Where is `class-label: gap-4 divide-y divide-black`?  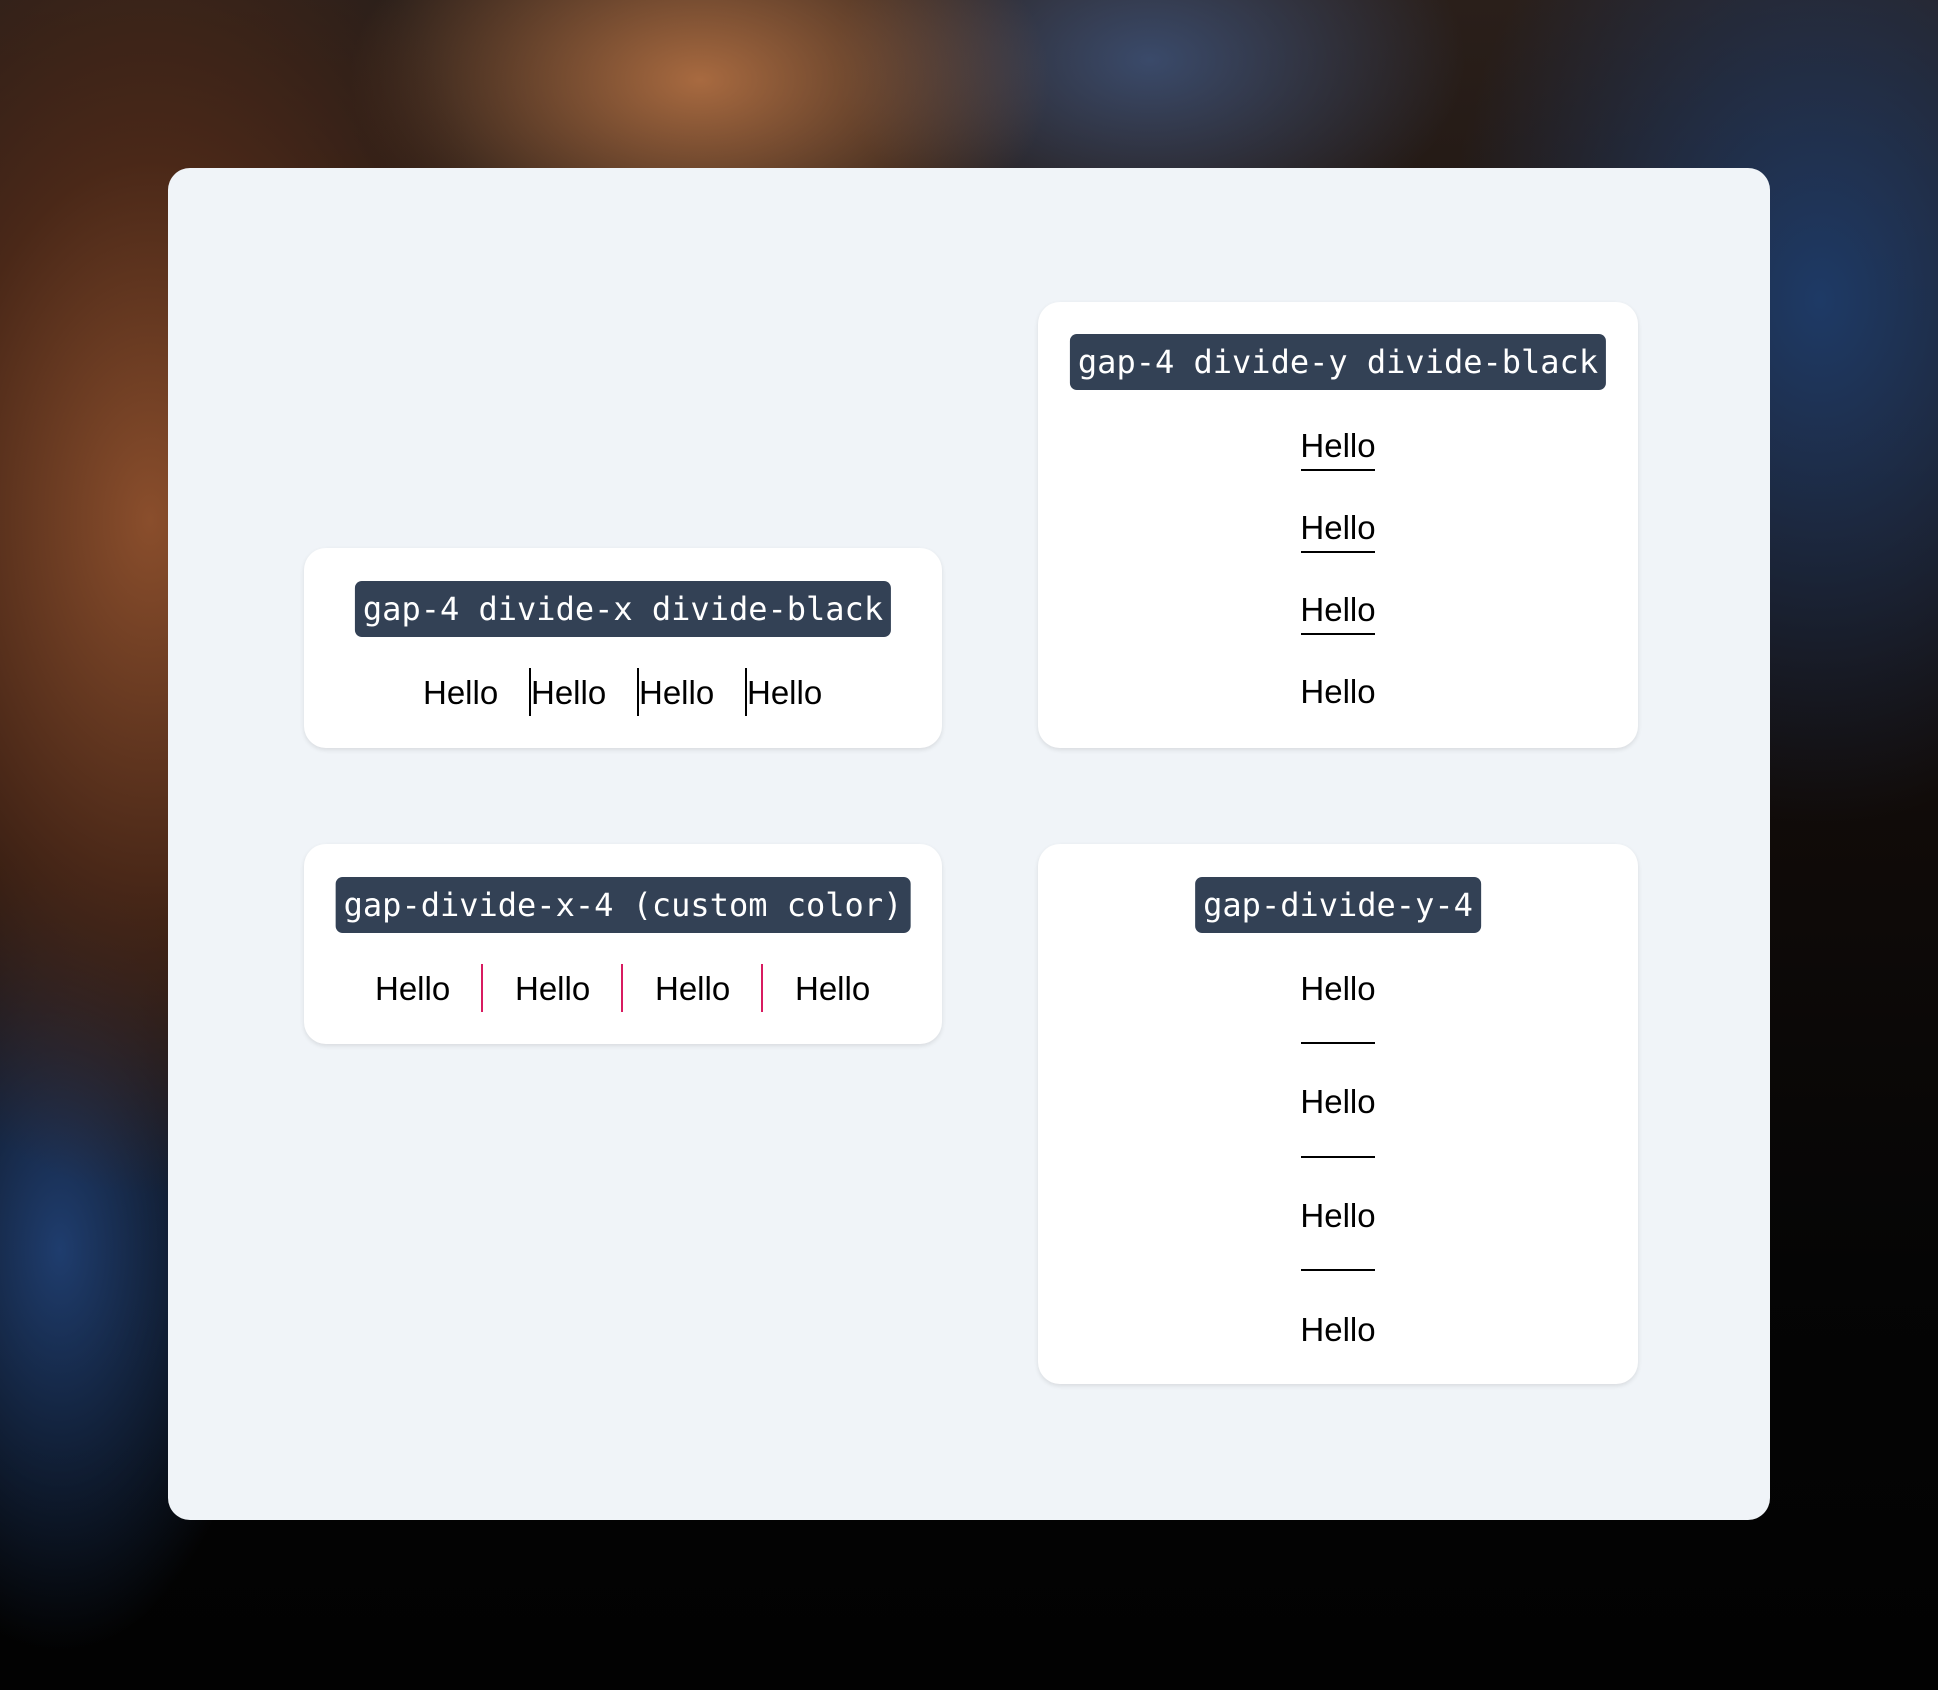 class-label: gap-4 divide-y divide-black is located at coordinates (1338, 362).